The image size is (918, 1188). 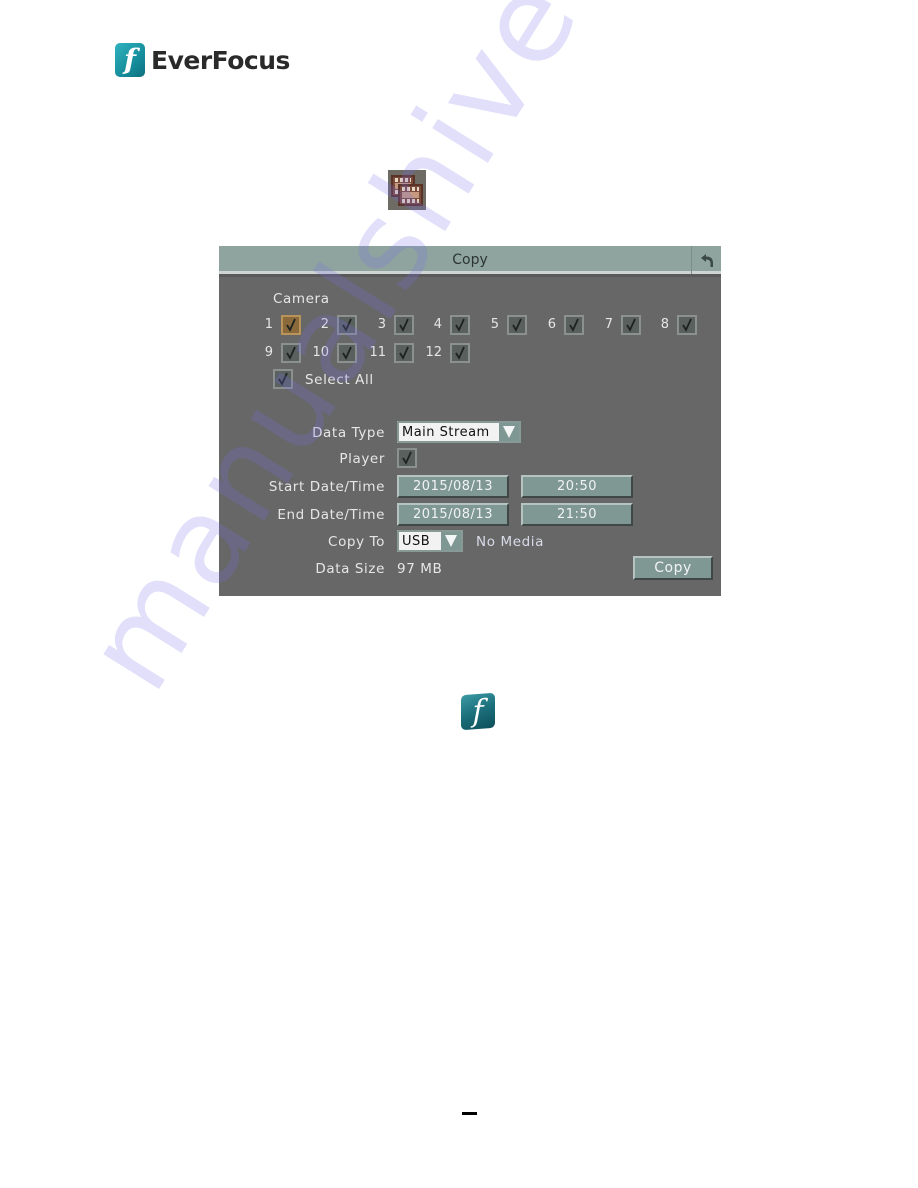 I want to click on camera-number-label: 10, so click(x=320, y=352).